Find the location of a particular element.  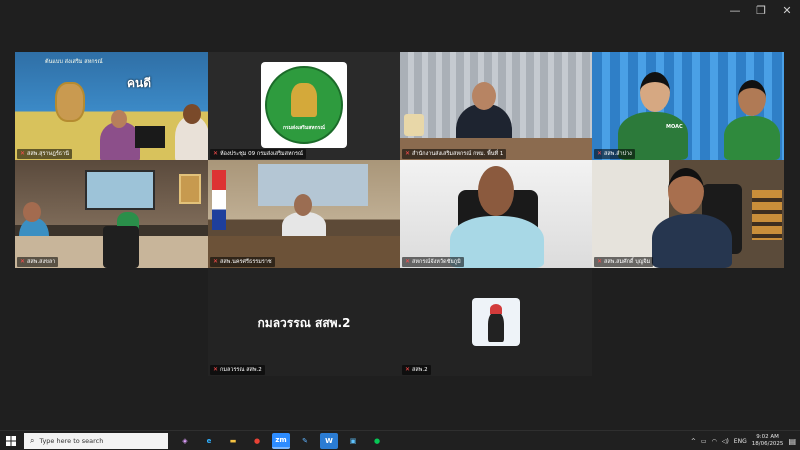

participant-name: สสพ.สมศักดิ์ บุญจิม is located at coordinates (627, 262).